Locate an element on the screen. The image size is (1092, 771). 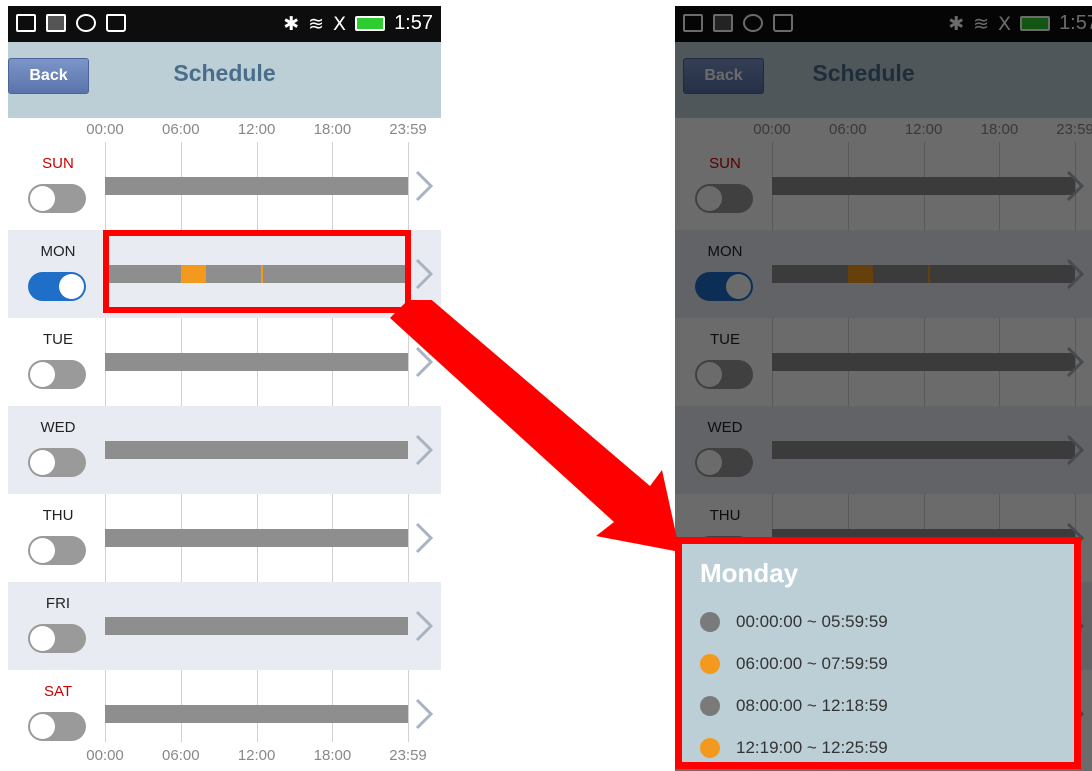
time-slot-item: 08:00:00 ~ 12:18:59 is located at coordinates (794, 706).